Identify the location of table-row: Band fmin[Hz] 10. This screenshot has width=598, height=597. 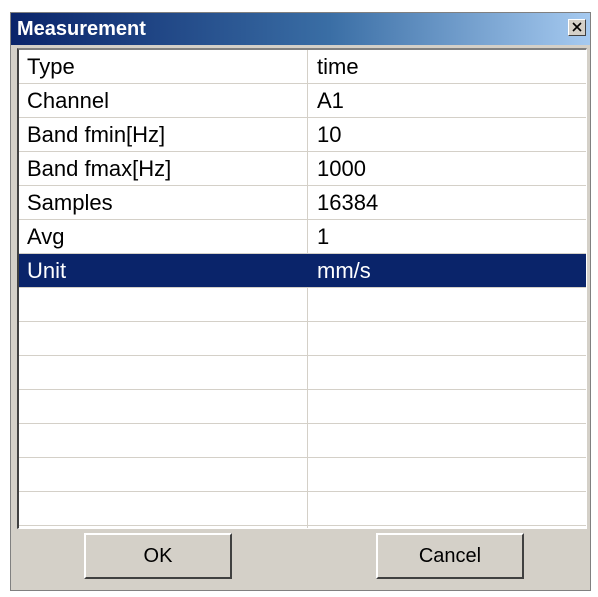
(302, 135).